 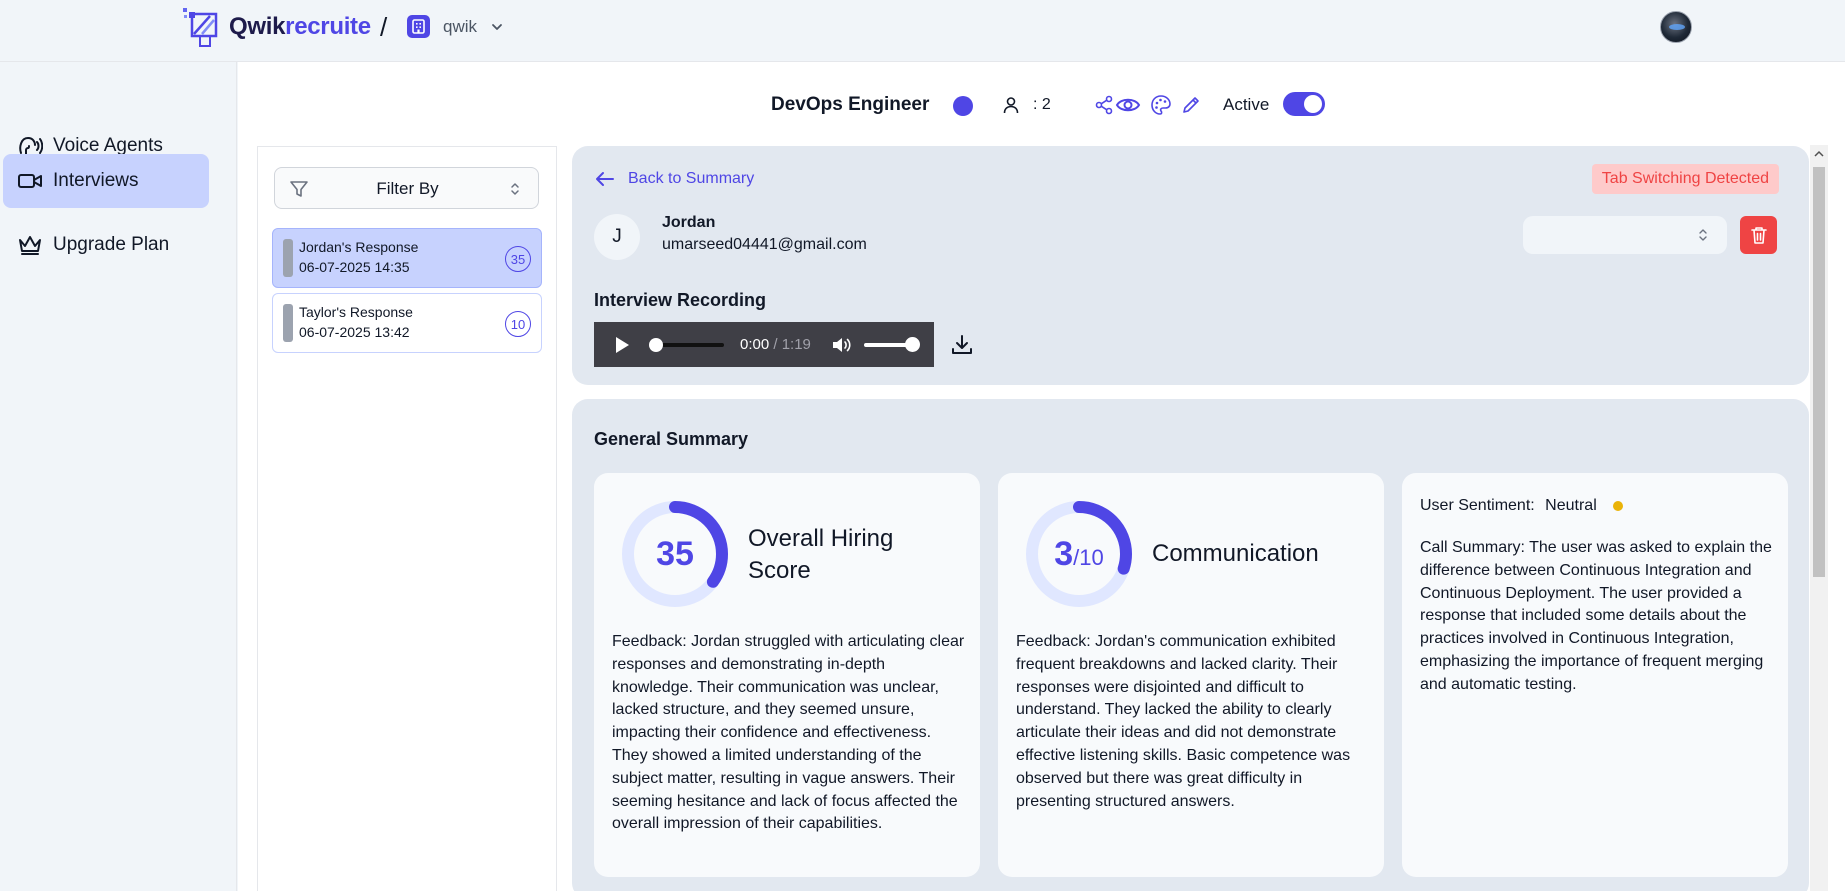 I want to click on active-toggle, so click(x=1304, y=104).